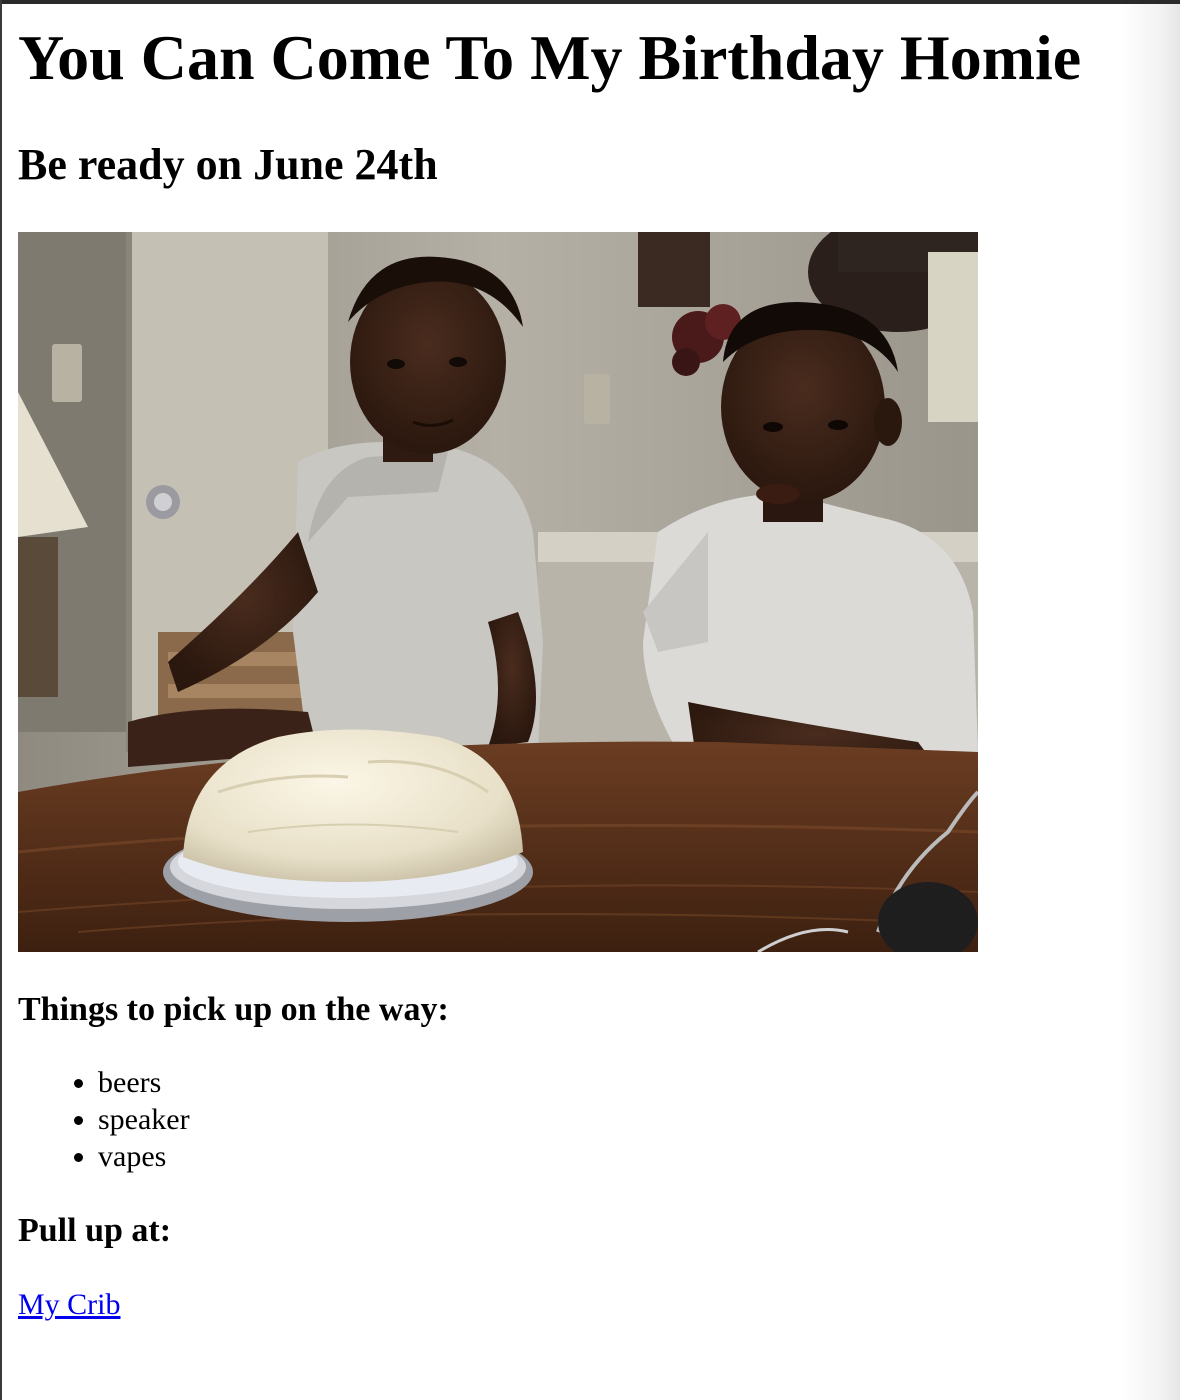 Image resolution: width=1180 pixels, height=1400 pixels. Describe the element at coordinates (608, 1082) in the screenshot. I see `list-item: beers` at that location.